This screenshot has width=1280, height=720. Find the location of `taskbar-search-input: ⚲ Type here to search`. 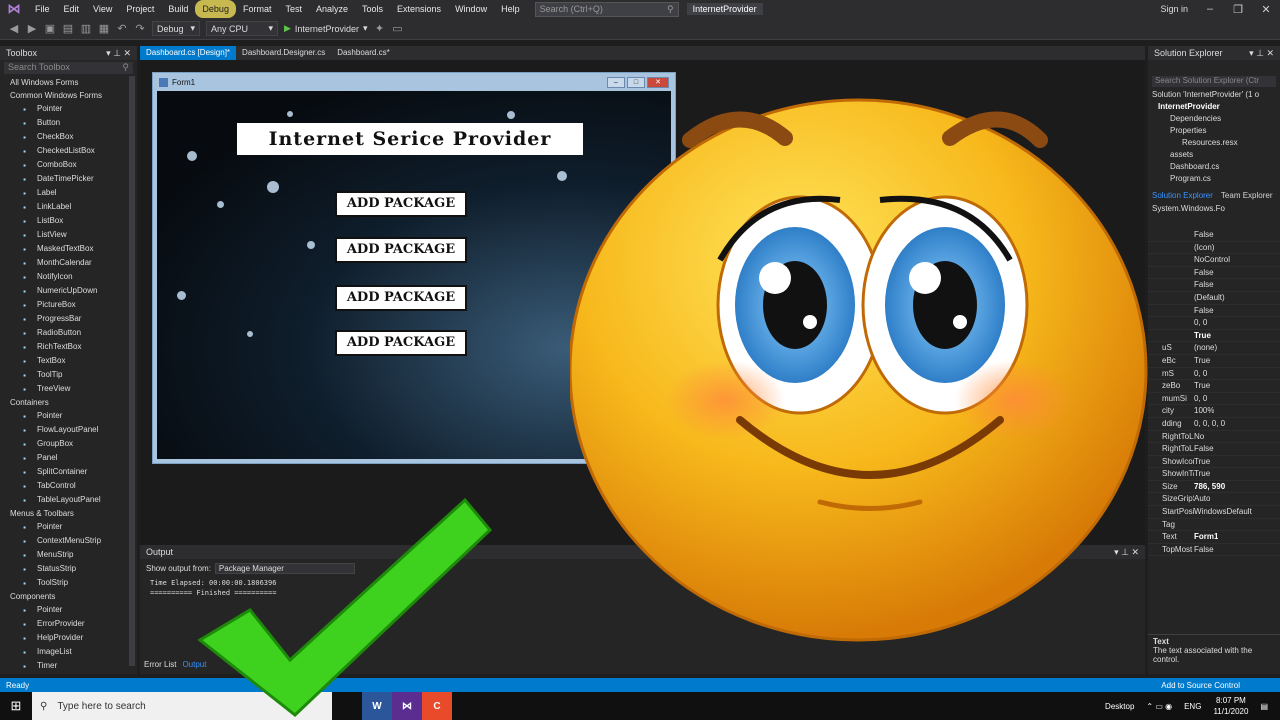

taskbar-search-input: ⚲ Type here to search is located at coordinates (182, 706).